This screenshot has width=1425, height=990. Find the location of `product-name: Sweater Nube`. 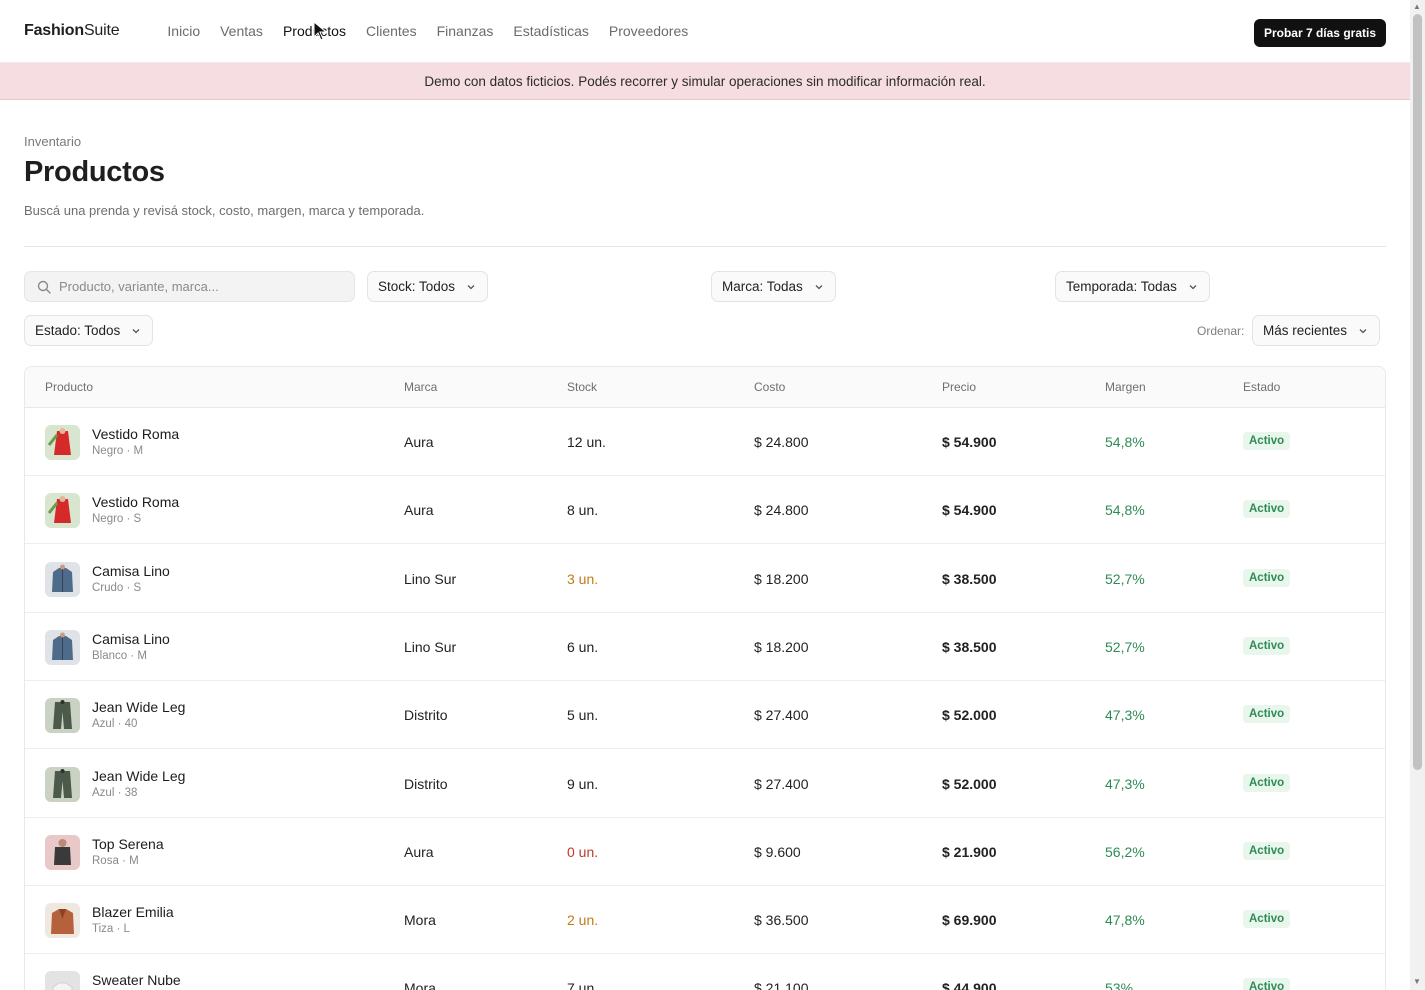

product-name: Sweater Nube is located at coordinates (136, 980).